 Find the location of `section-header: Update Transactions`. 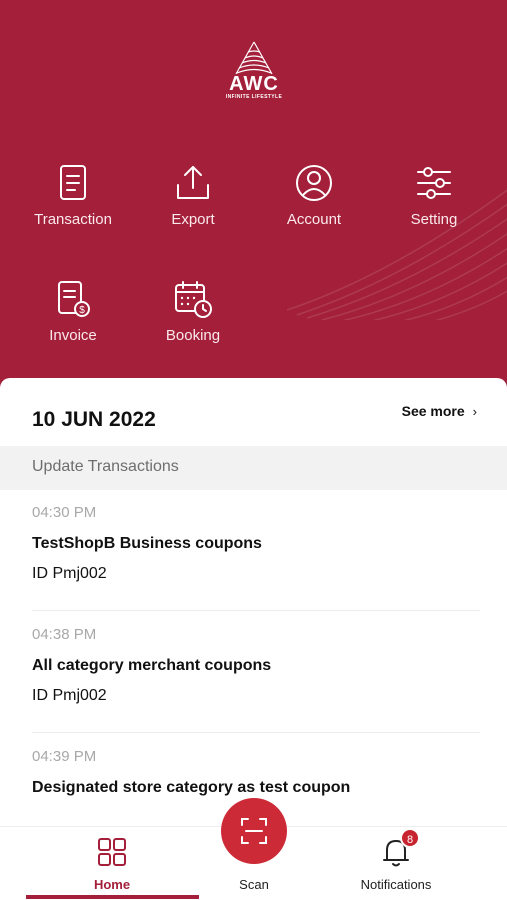

section-header: Update Transactions is located at coordinates (253, 468).